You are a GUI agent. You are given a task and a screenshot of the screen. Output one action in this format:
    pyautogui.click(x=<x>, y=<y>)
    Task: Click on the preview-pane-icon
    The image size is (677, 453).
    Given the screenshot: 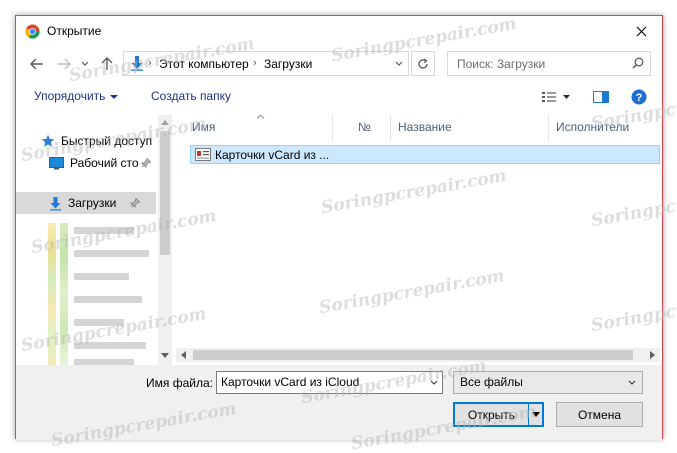 What is the action you would take?
    pyautogui.click(x=601, y=97)
    